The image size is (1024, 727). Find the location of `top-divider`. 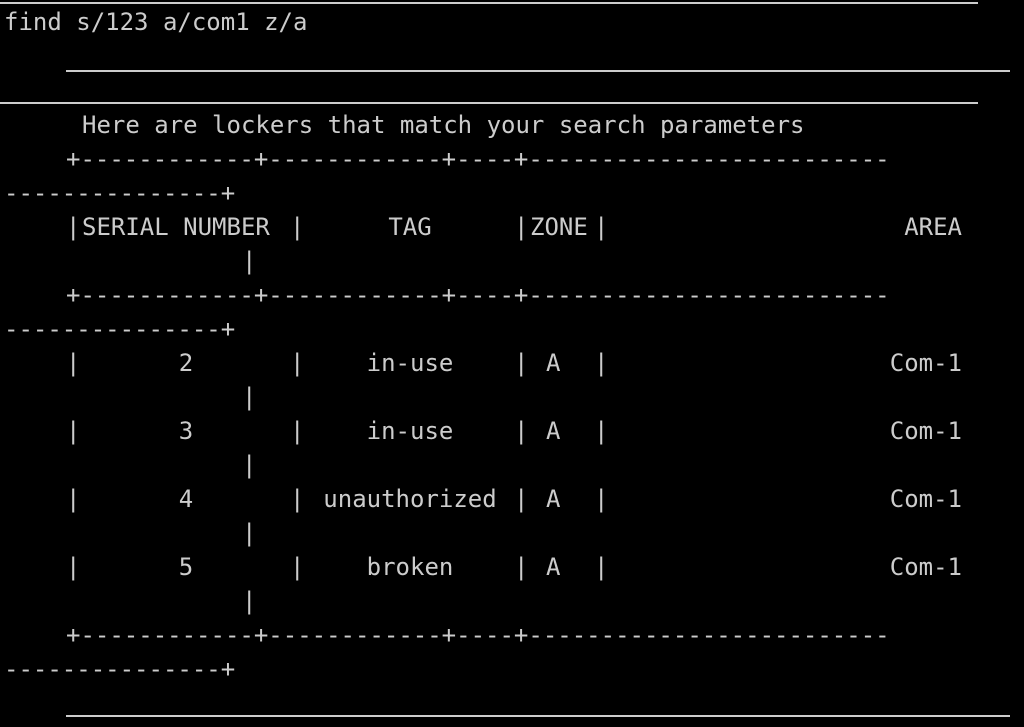

top-divider is located at coordinates (489, 3).